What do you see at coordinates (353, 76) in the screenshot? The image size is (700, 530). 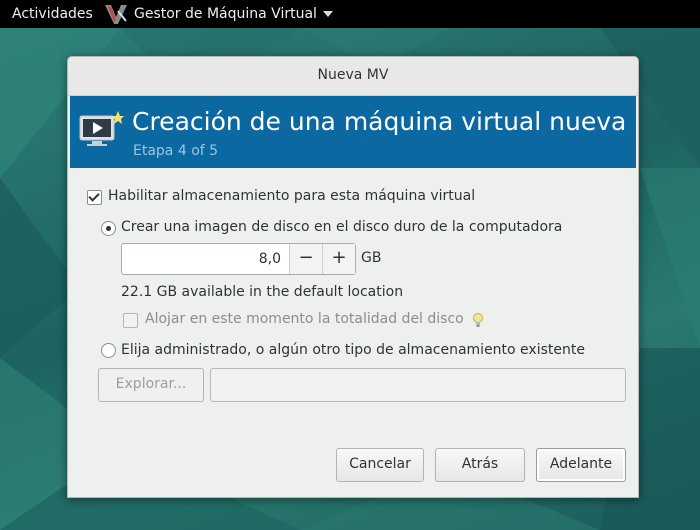 I see `dialog-title: Nueva MV` at bounding box center [353, 76].